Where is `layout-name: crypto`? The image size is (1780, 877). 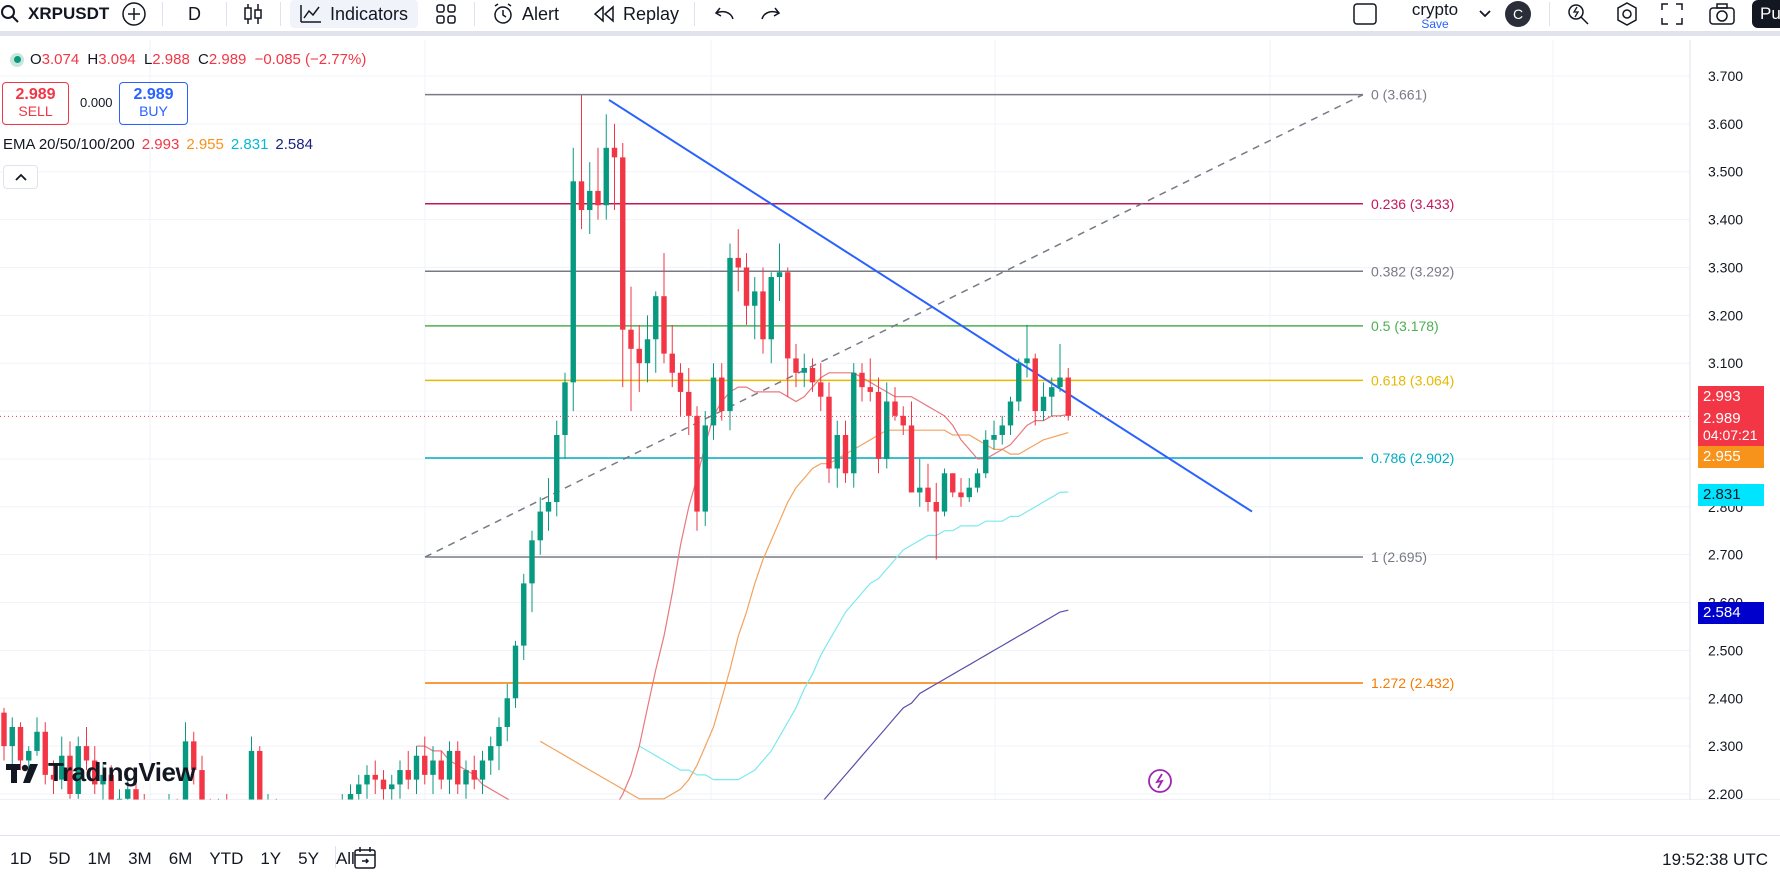
layout-name: crypto is located at coordinates (1435, 9).